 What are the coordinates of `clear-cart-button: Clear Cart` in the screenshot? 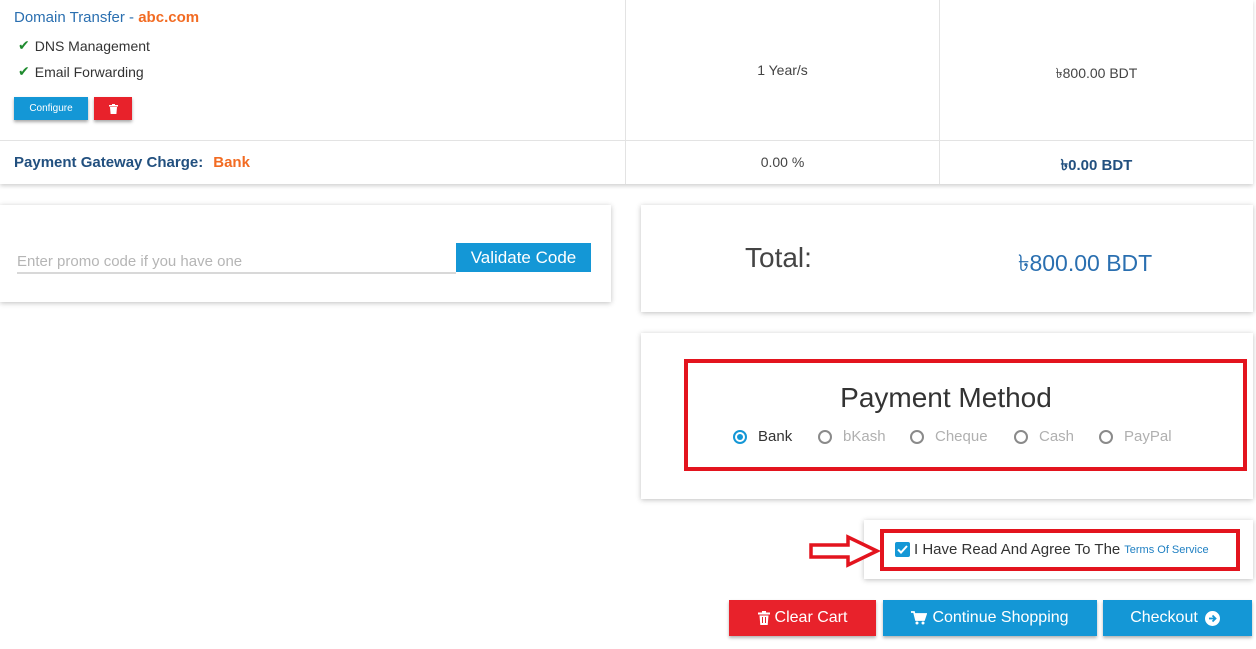 It's located at (802, 618).